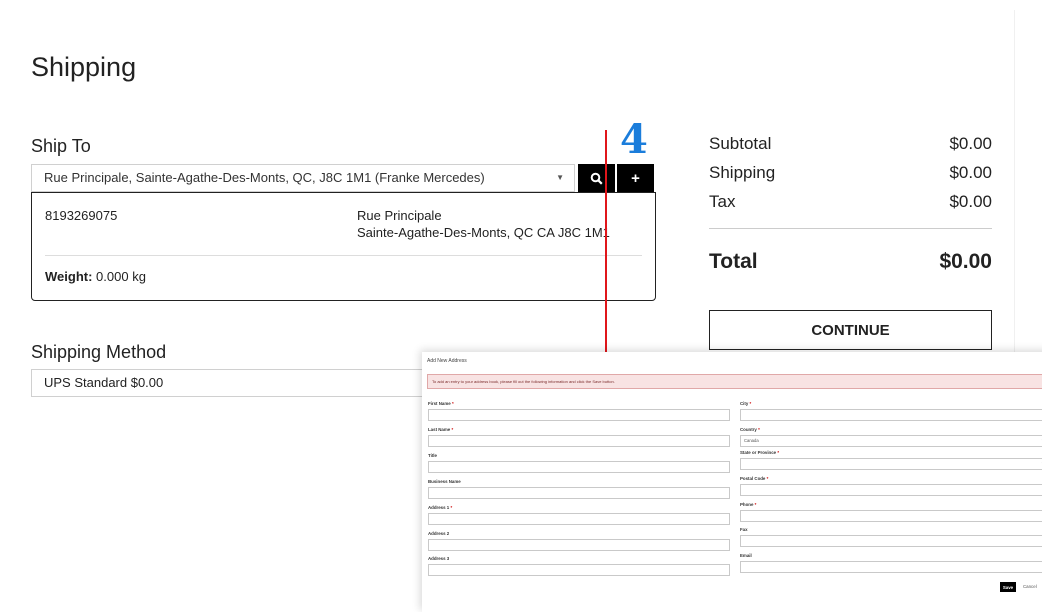  What do you see at coordinates (560, 177) in the screenshot?
I see `chevron-down-icon: ▼` at bounding box center [560, 177].